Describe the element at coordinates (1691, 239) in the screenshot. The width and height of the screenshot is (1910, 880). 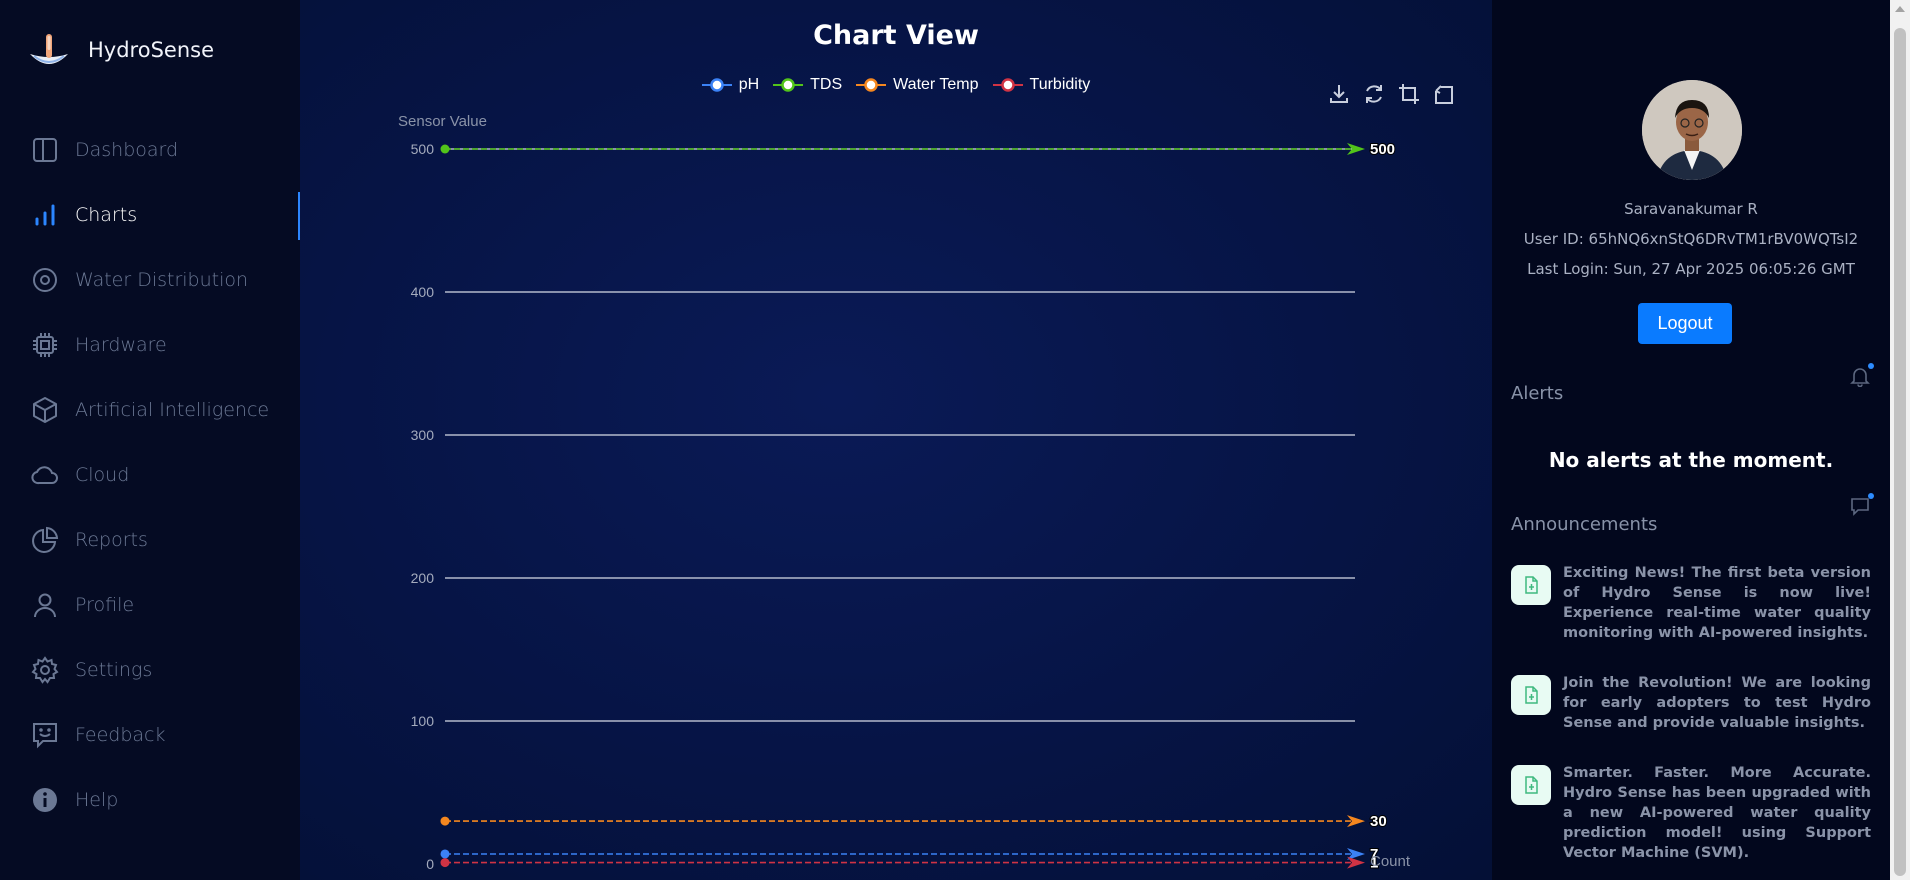
I see `user-id: User ID: 65hNQ6xnStQ6DRvTM1rBV0WQTsI2` at that location.